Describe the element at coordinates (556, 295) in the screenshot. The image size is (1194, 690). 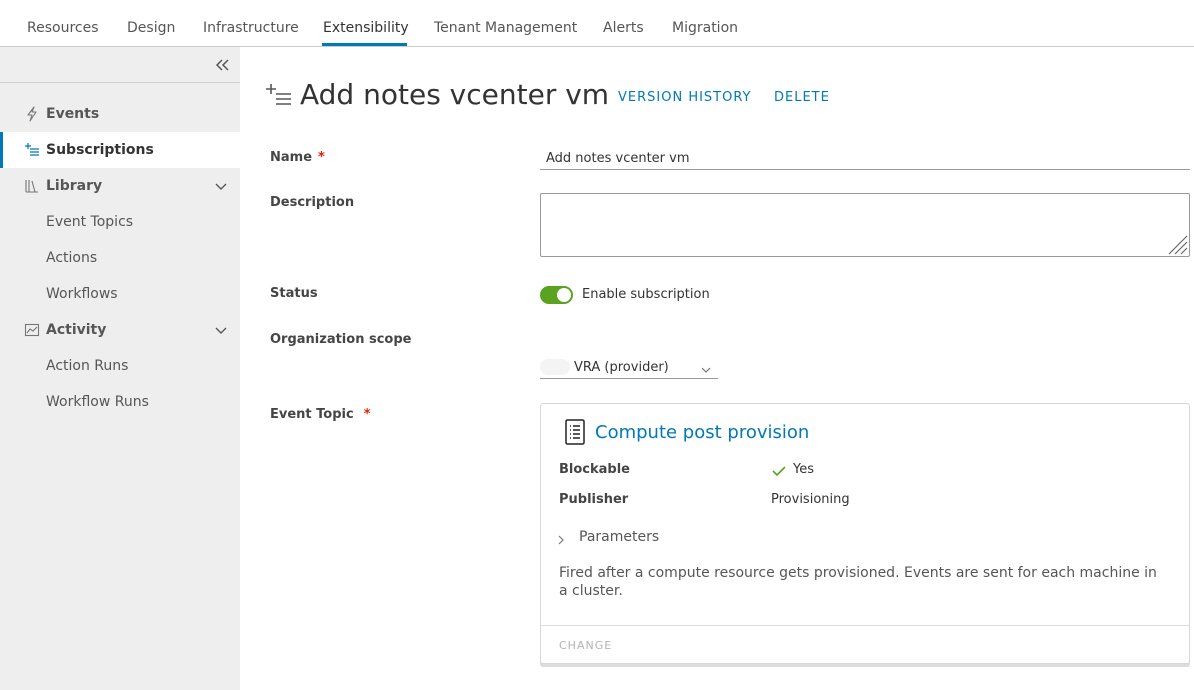
I see `enable-subscription-toggle` at that location.